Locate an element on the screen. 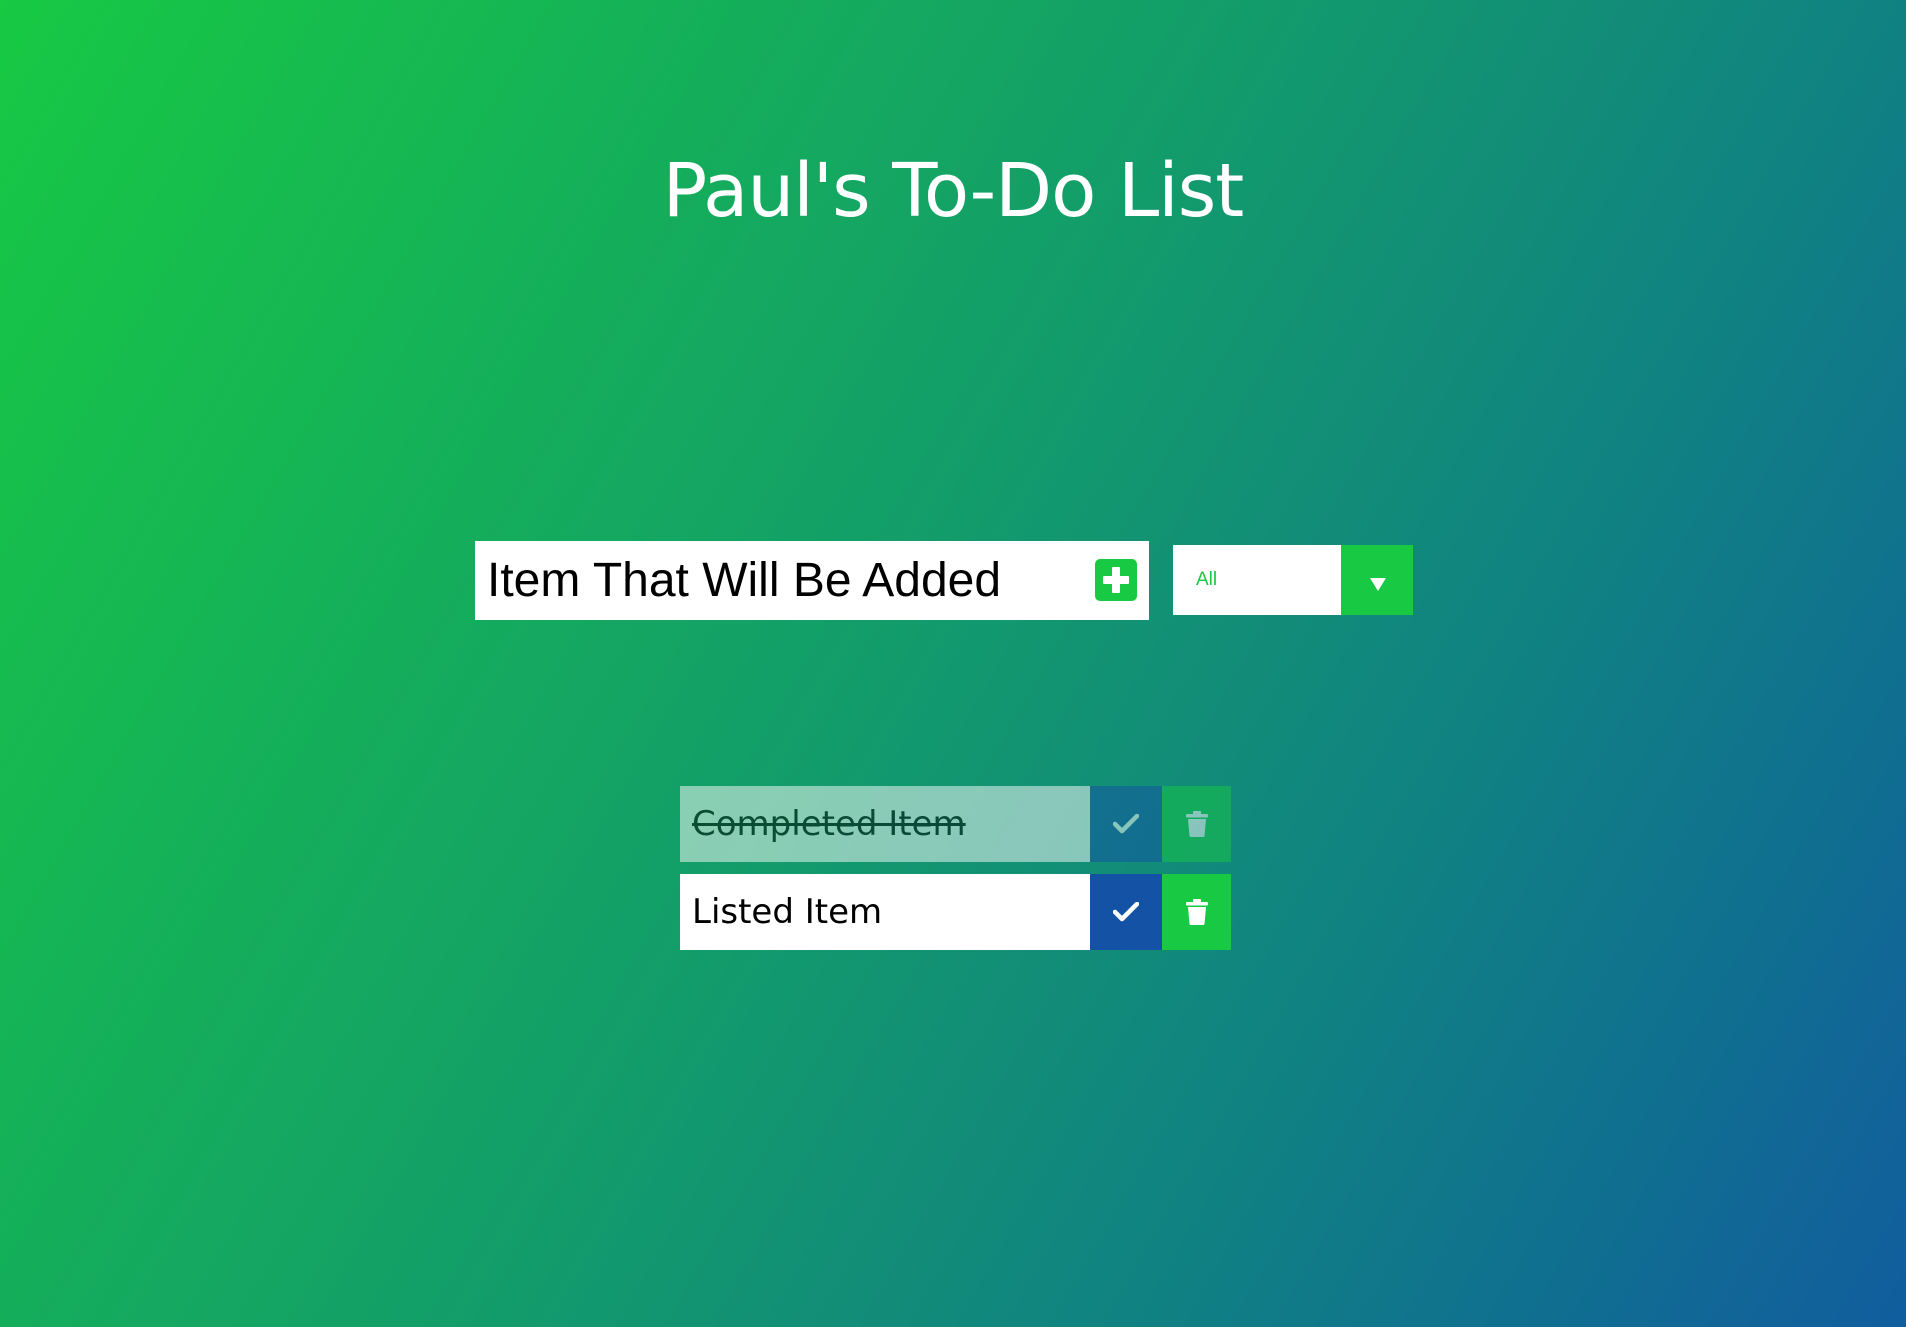  page-title: Paul's To-Do List is located at coordinates (953, 191).